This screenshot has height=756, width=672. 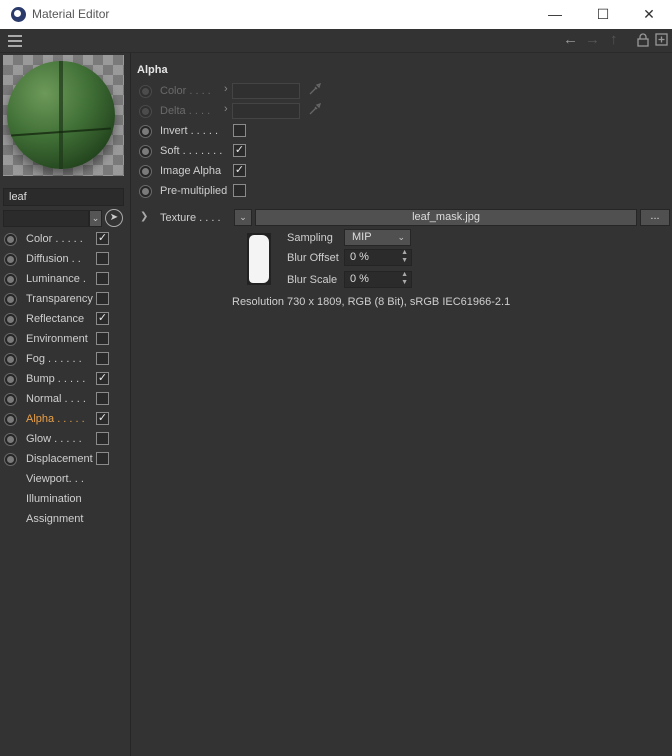 I want to click on alpha-color-row: Color . . . . ›, so click(x=401, y=91).